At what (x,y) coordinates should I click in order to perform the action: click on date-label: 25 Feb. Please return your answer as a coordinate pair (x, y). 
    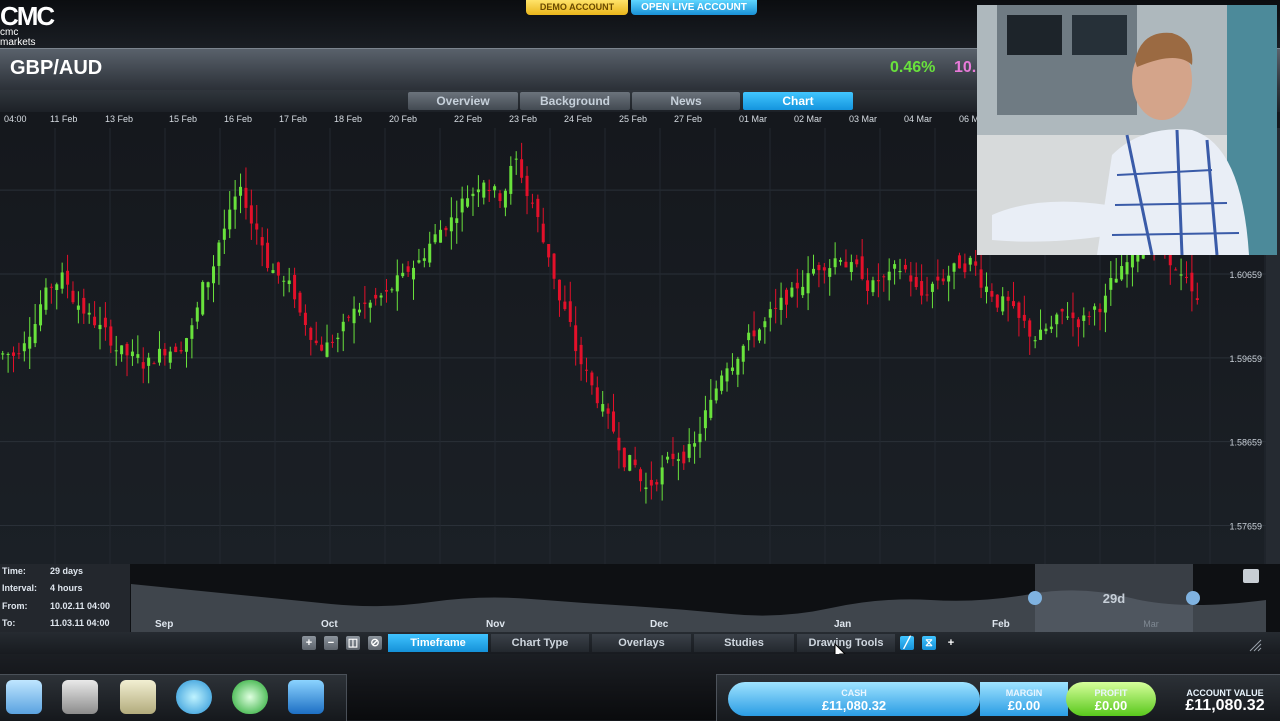
    Looking at the image, I should click on (633, 119).